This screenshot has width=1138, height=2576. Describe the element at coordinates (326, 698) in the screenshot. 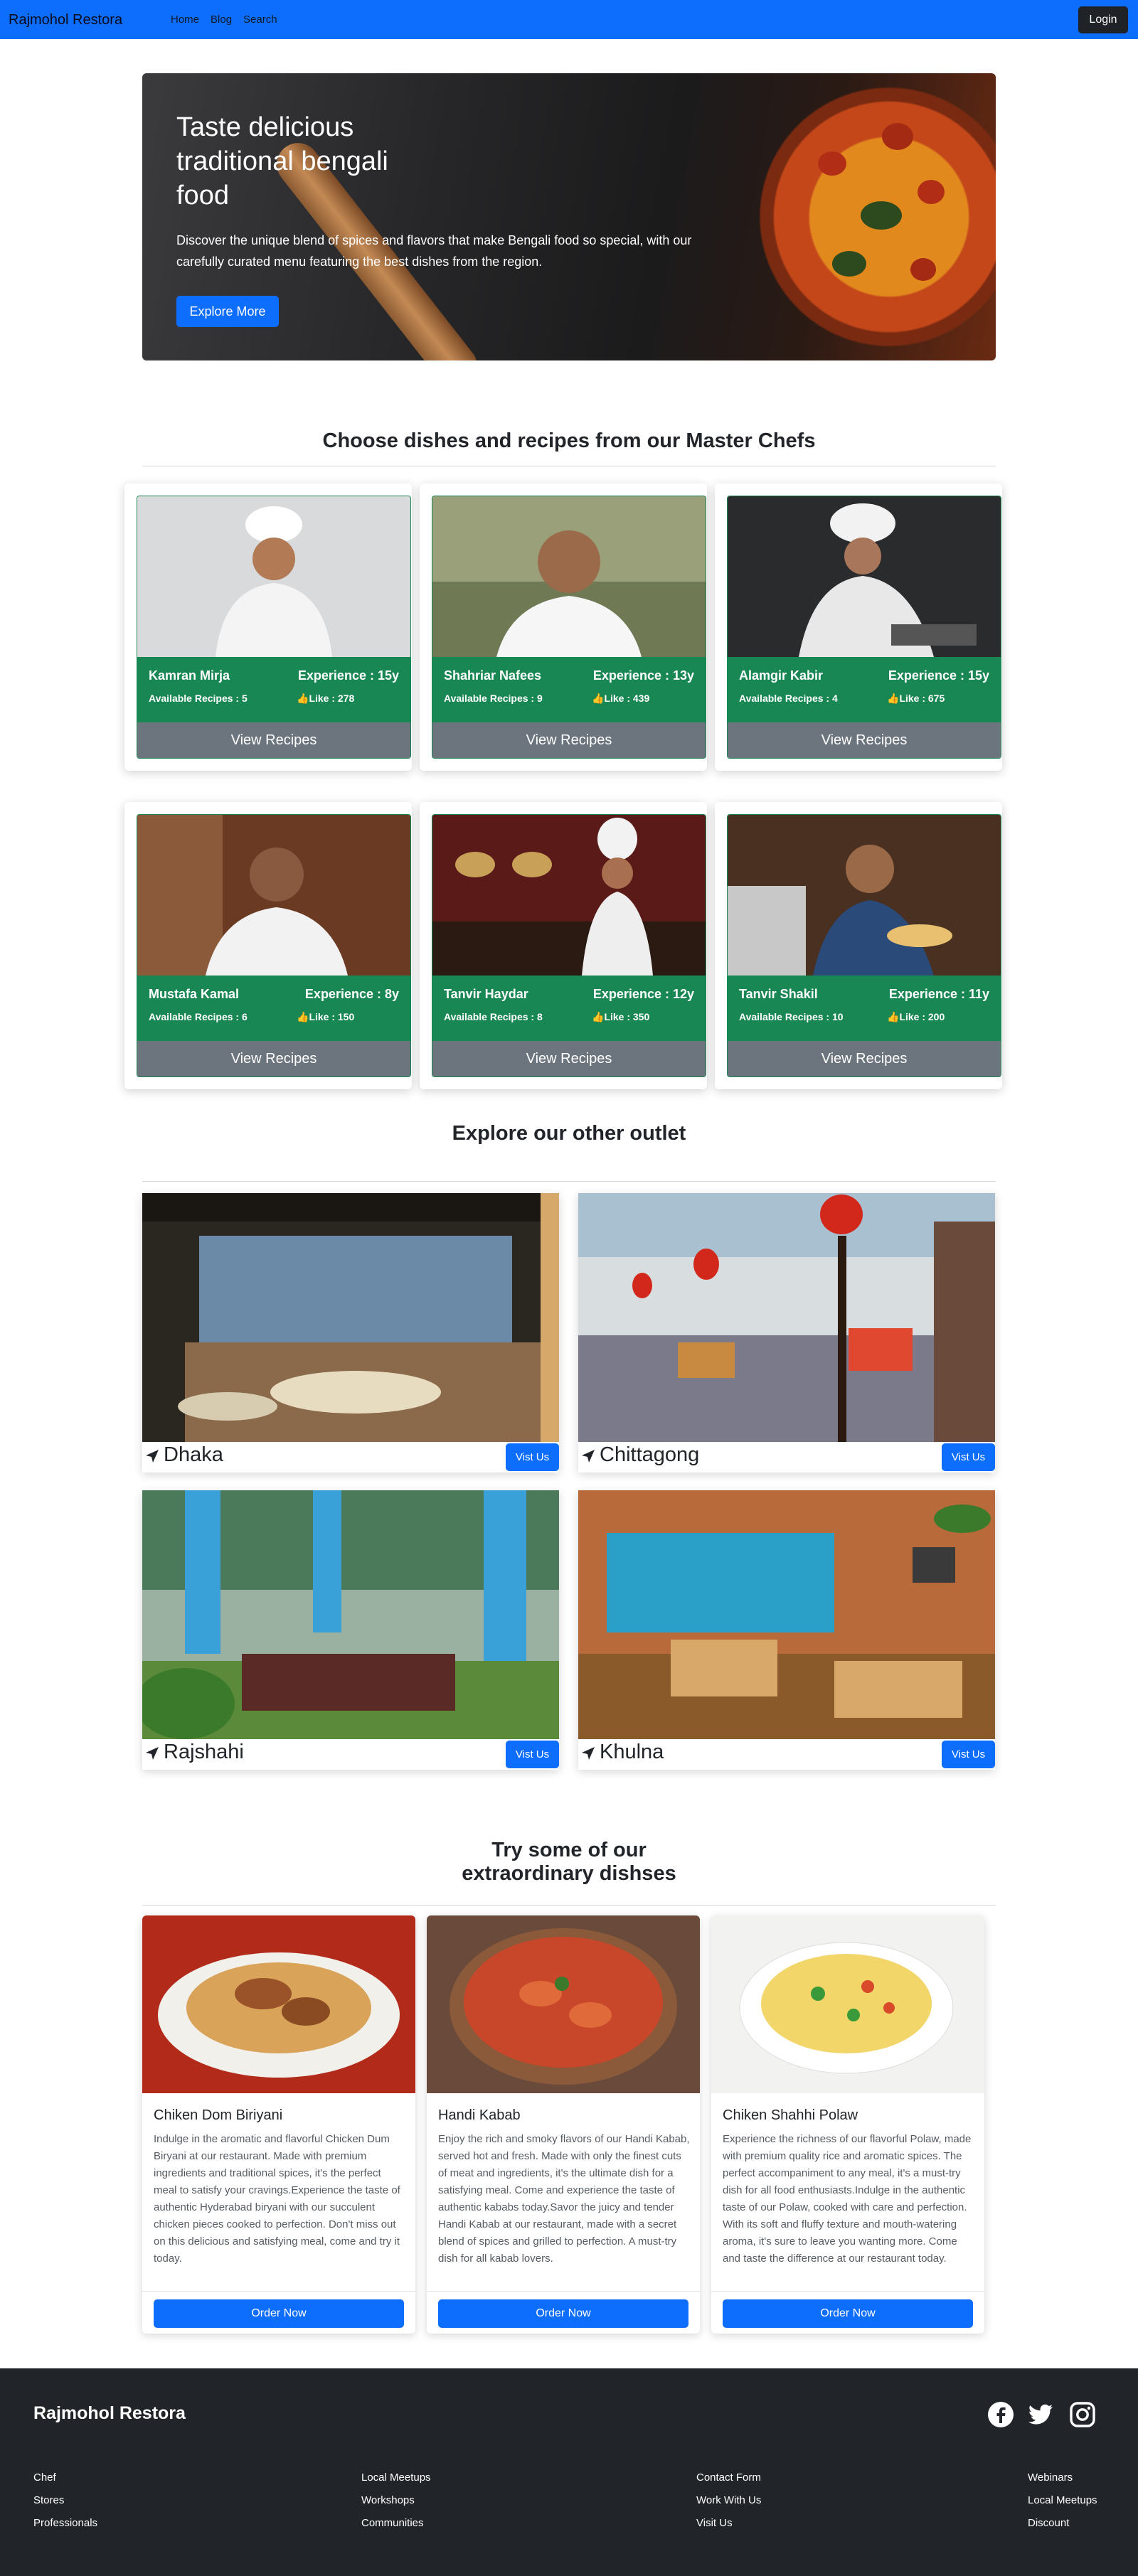

I see `chef-likes: 👍Like : 278` at that location.